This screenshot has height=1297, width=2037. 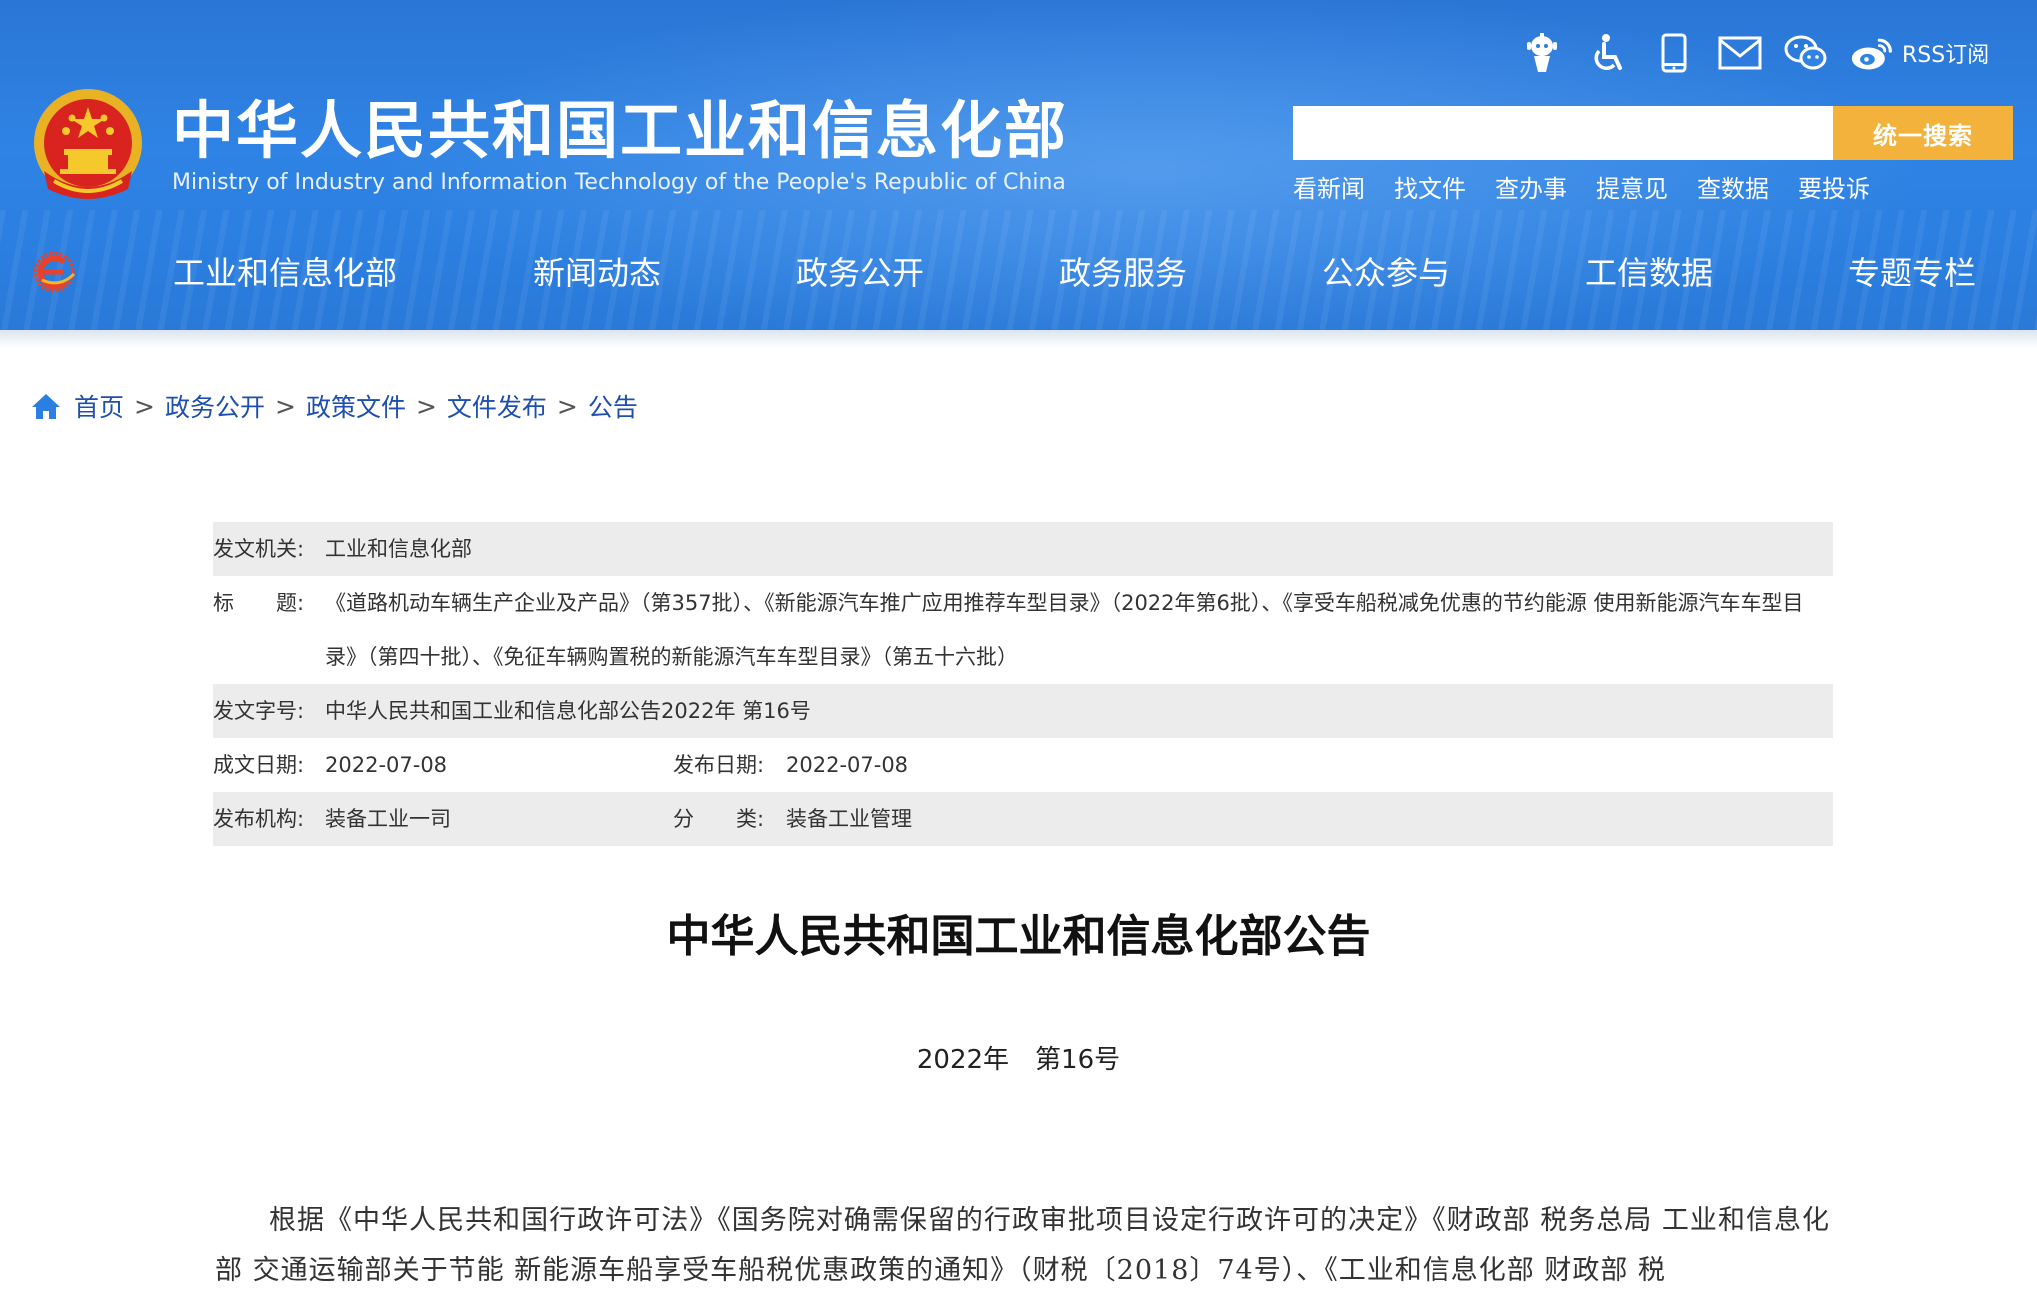 I want to click on robot-icon, so click(x=1542, y=53).